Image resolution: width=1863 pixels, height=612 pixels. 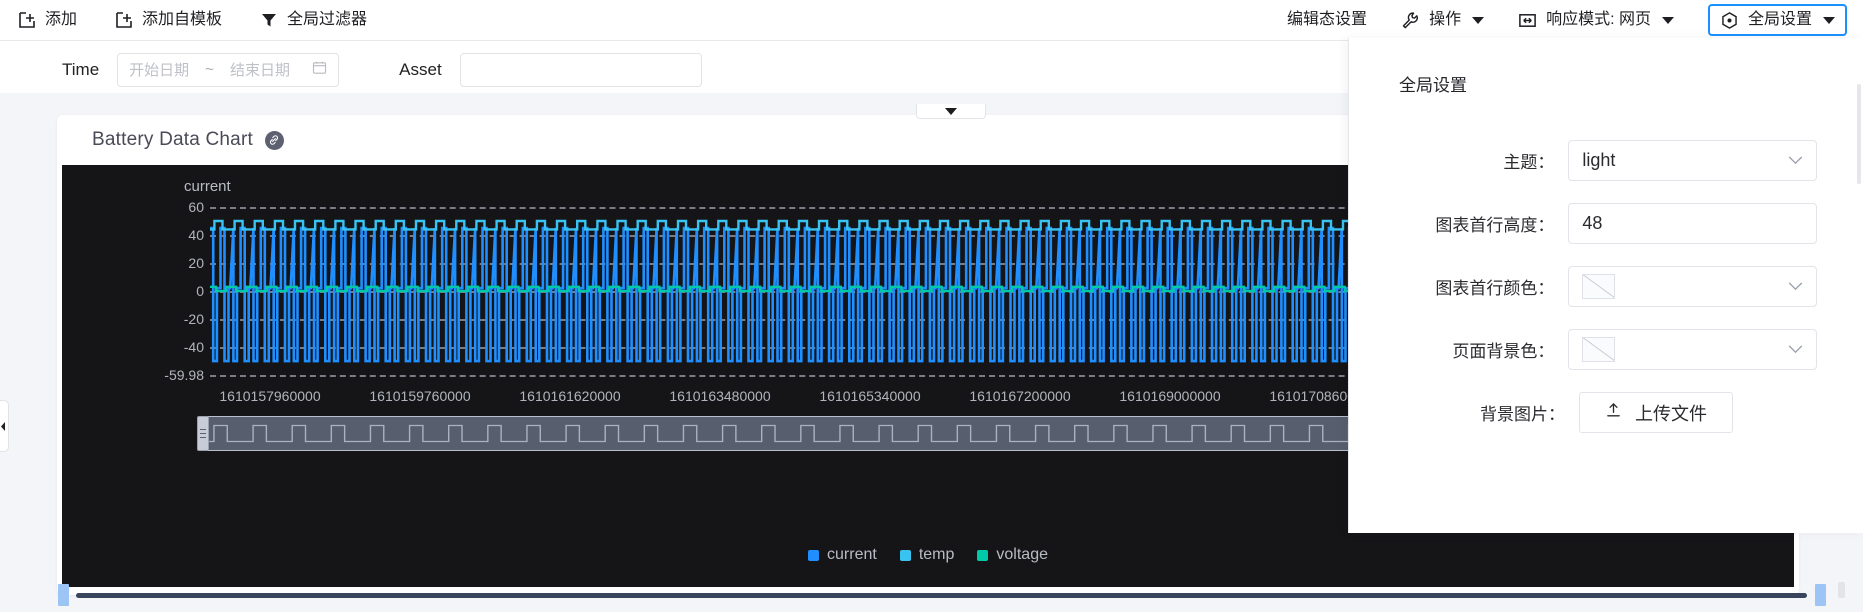 I want to click on x-tick: 1610157960000, so click(x=270, y=396).